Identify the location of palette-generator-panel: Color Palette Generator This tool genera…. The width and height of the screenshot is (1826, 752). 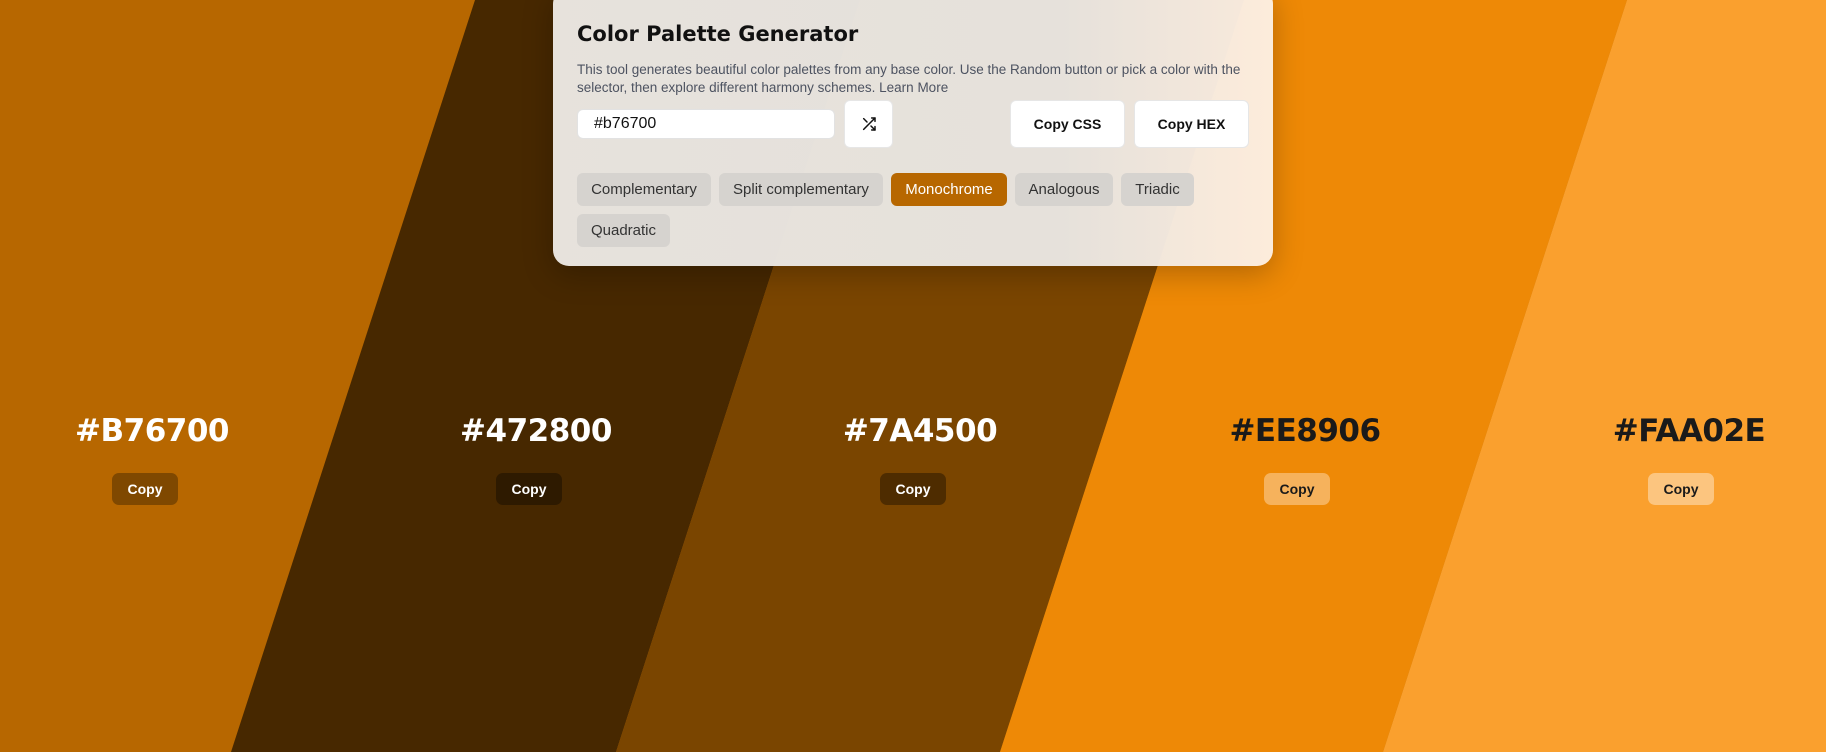
(913, 133).